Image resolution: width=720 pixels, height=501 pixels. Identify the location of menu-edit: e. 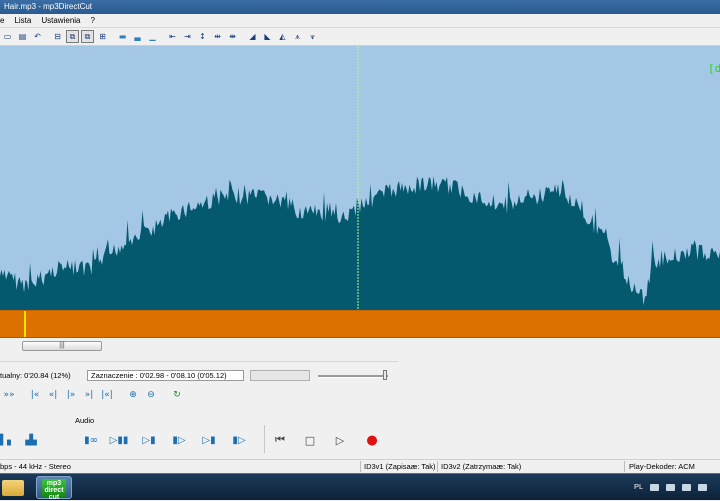
(4, 20).